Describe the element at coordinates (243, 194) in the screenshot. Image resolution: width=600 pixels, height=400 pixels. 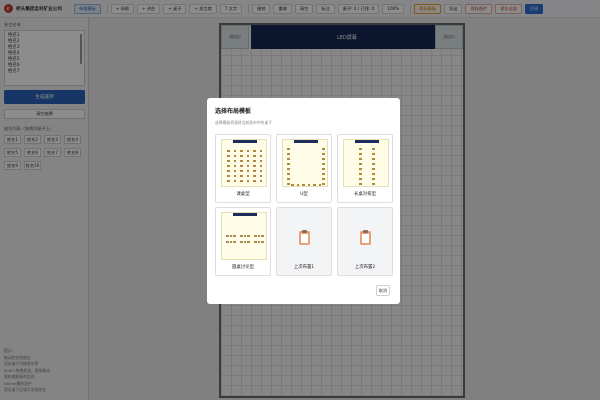
I see `template-card-label: 课桌型` at that location.